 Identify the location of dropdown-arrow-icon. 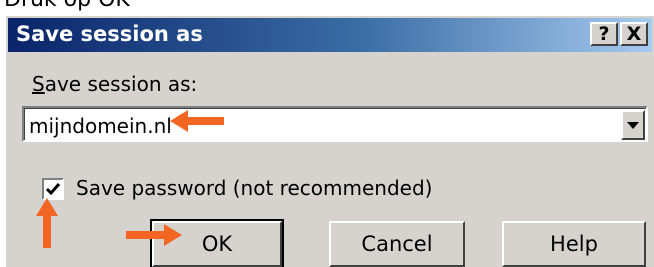
(633, 125).